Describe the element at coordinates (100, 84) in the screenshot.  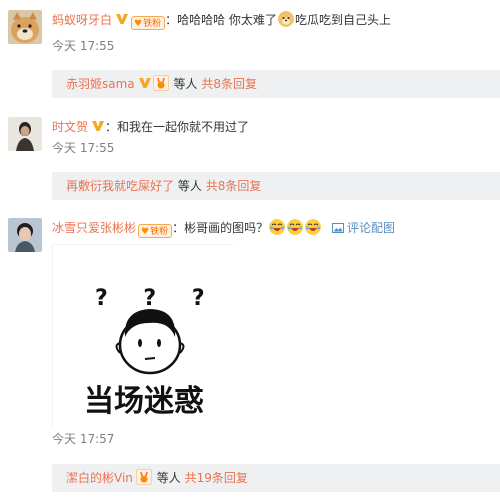
I see `reply-user-link: 赤羽姬sama` at that location.